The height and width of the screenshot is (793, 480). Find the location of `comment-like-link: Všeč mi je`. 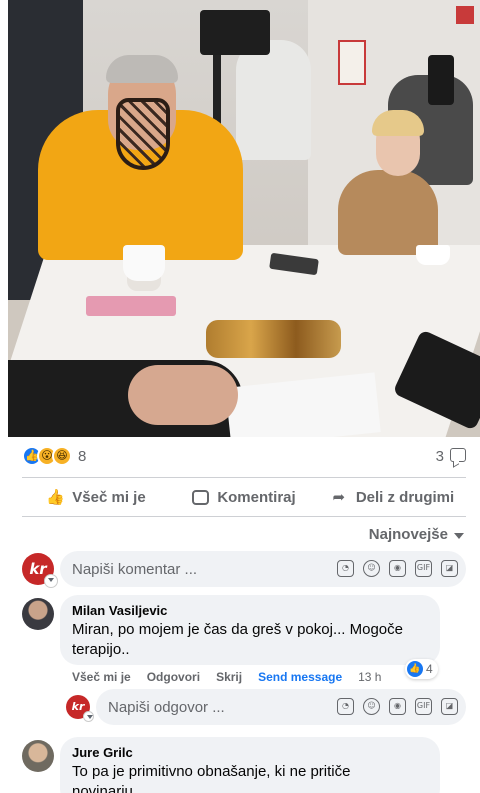

comment-like-link: Všeč mi je is located at coordinates (101, 677).